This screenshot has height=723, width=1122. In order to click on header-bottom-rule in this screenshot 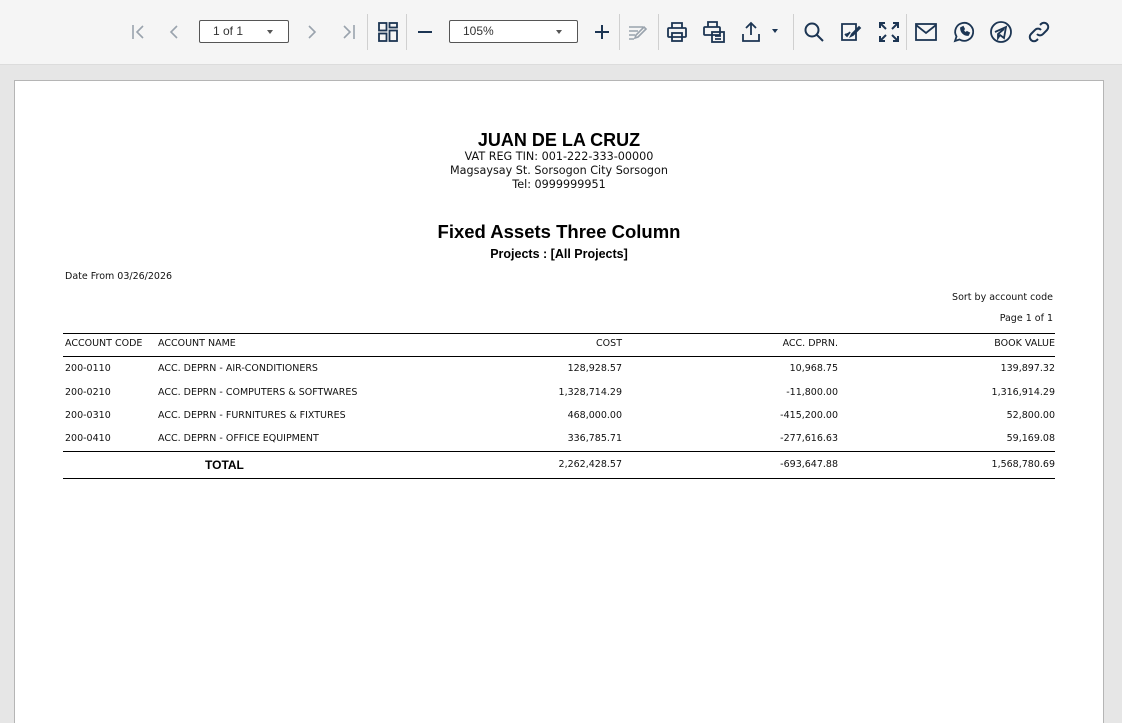, I will do `click(559, 356)`.